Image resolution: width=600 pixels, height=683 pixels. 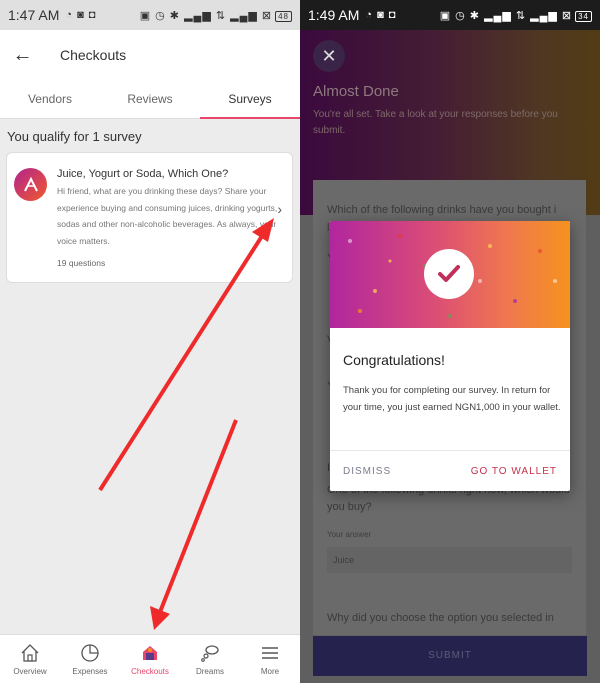 I want to click on system-icons: ▣ ◷ ✱ ▂▄▆ ⇅ ▂▄▆ ⊠ 48, so click(x=216, y=15).